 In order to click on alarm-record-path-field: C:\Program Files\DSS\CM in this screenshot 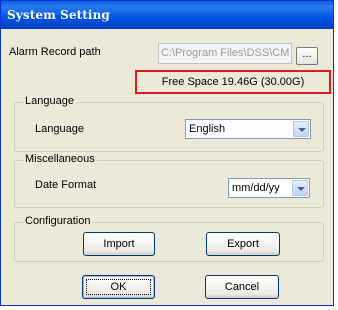, I will do `click(225, 53)`.